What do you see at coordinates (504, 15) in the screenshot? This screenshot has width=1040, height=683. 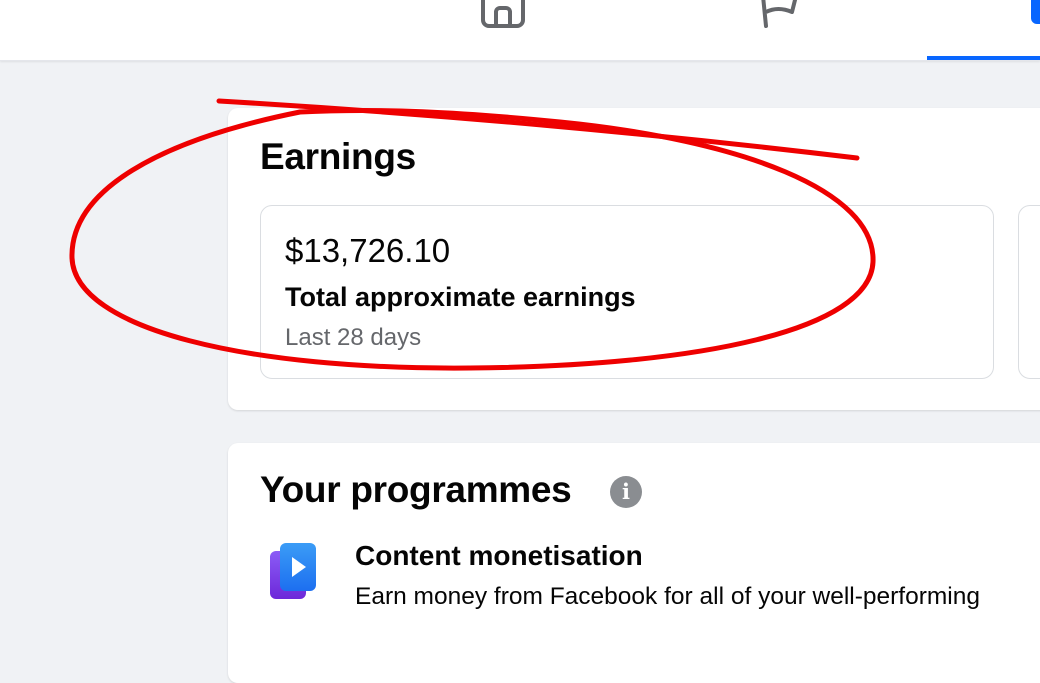 I see `home-icon` at bounding box center [504, 15].